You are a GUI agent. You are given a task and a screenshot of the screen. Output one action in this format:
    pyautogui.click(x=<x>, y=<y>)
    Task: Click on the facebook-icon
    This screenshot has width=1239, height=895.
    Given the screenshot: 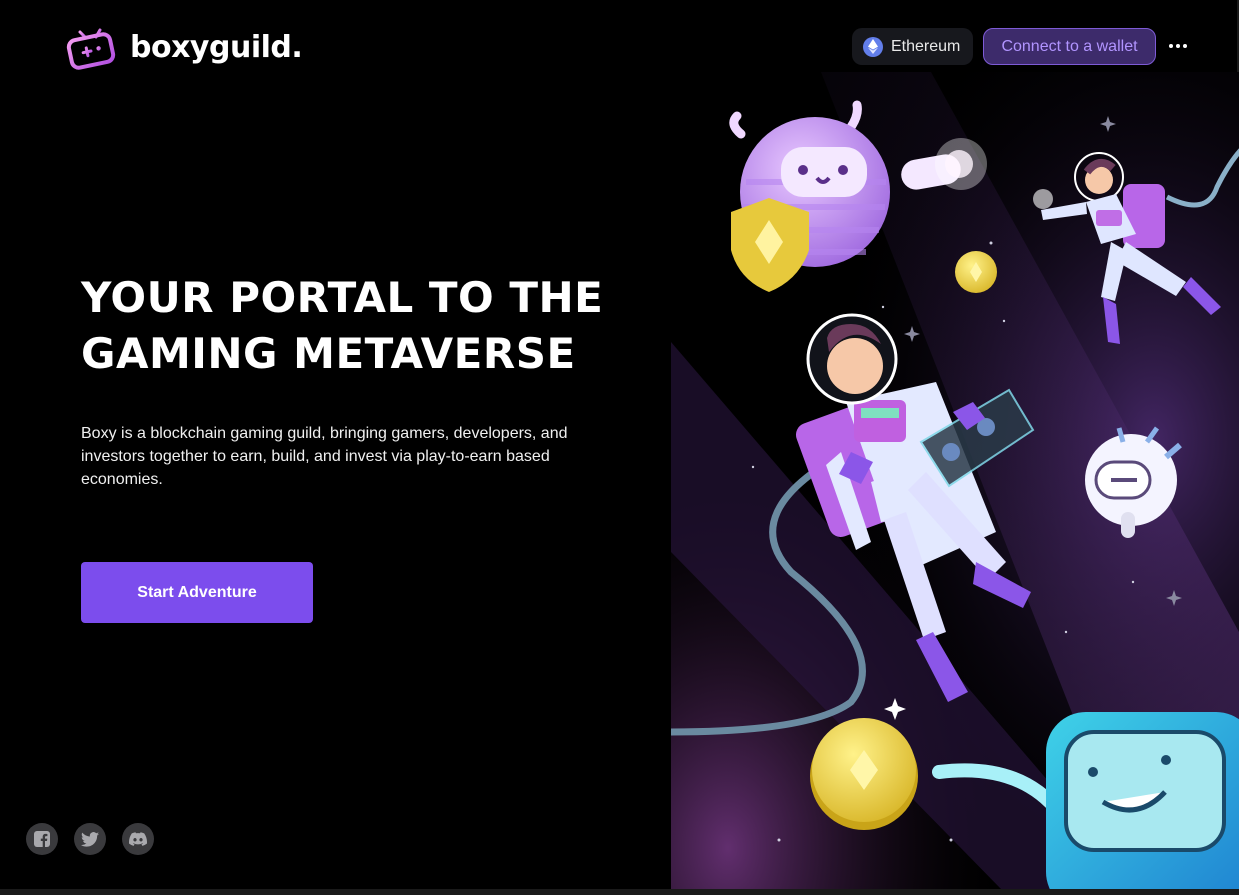 What is the action you would take?
    pyautogui.click(x=42, y=839)
    